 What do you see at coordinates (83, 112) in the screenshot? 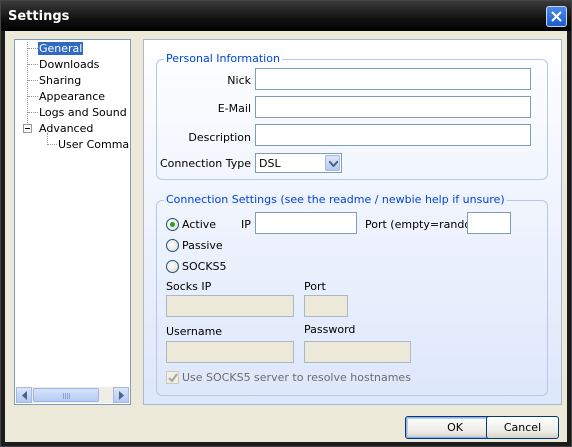
I see `tree-item-logs-and-sound: Logs and Sound` at bounding box center [83, 112].